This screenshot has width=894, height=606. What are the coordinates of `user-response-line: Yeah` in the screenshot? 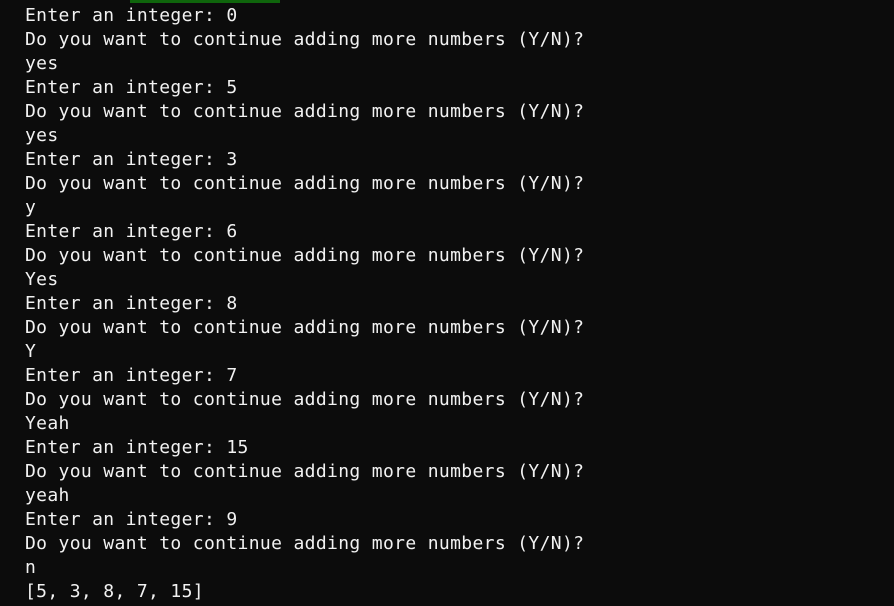 It's located at (47, 423).